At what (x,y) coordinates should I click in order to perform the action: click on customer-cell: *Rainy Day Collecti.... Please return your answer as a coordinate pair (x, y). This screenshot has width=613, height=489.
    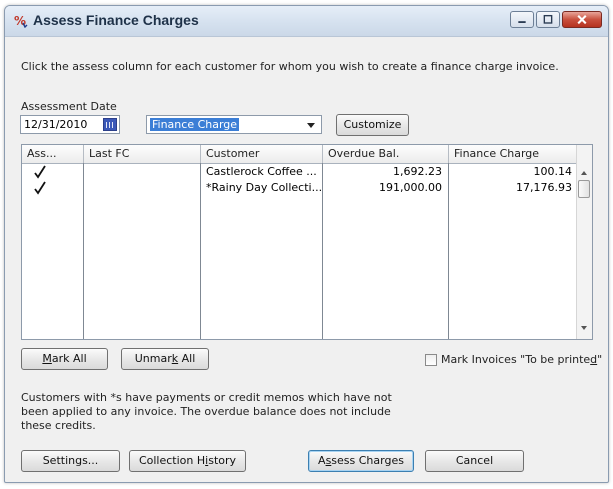
    Looking at the image, I should click on (264, 187).